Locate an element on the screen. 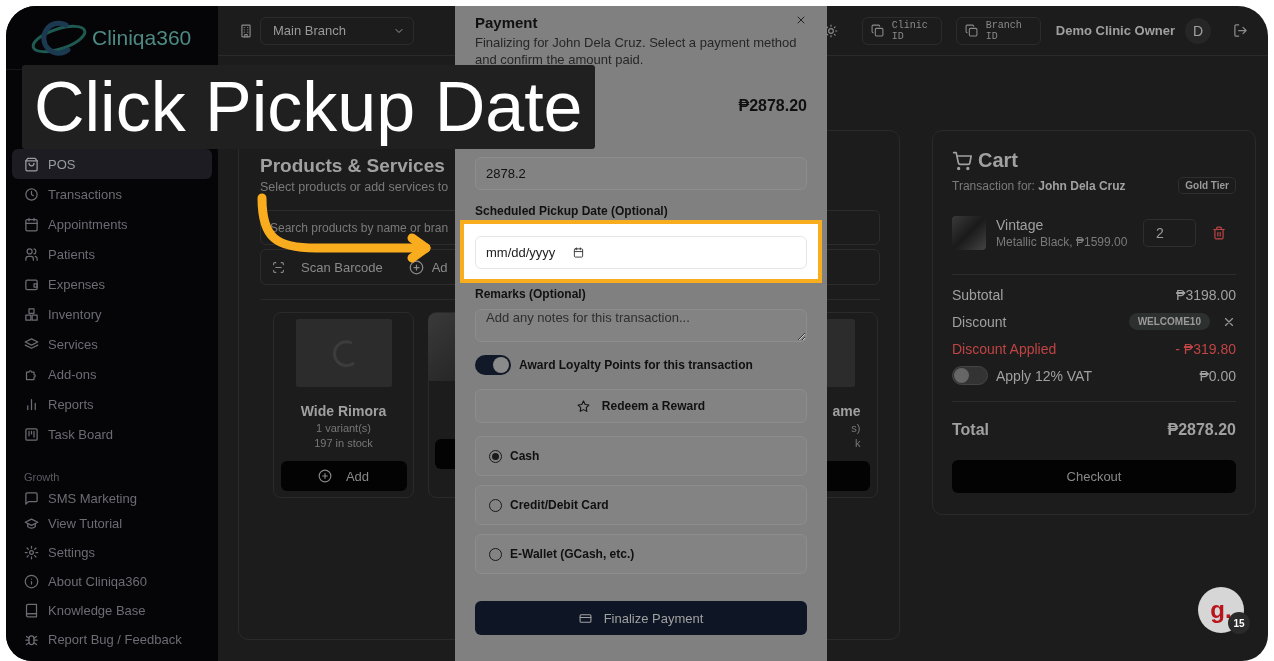  cart-title: Cart is located at coordinates (998, 160).